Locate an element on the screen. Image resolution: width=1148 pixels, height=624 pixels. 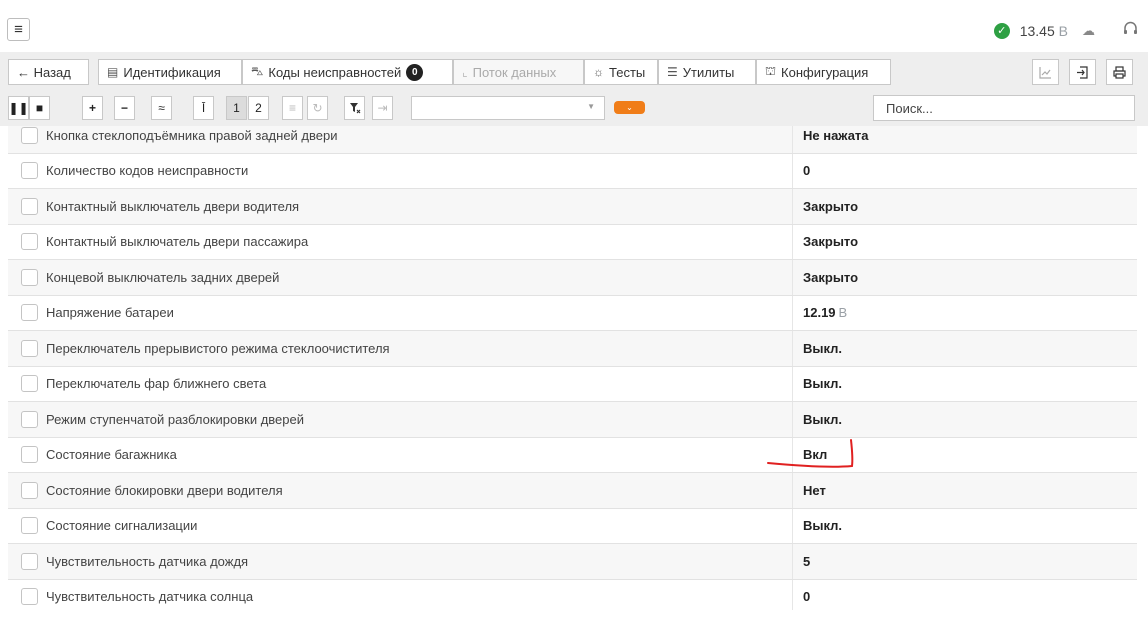
fault-count-badge: 0 is located at coordinates (415, 72).